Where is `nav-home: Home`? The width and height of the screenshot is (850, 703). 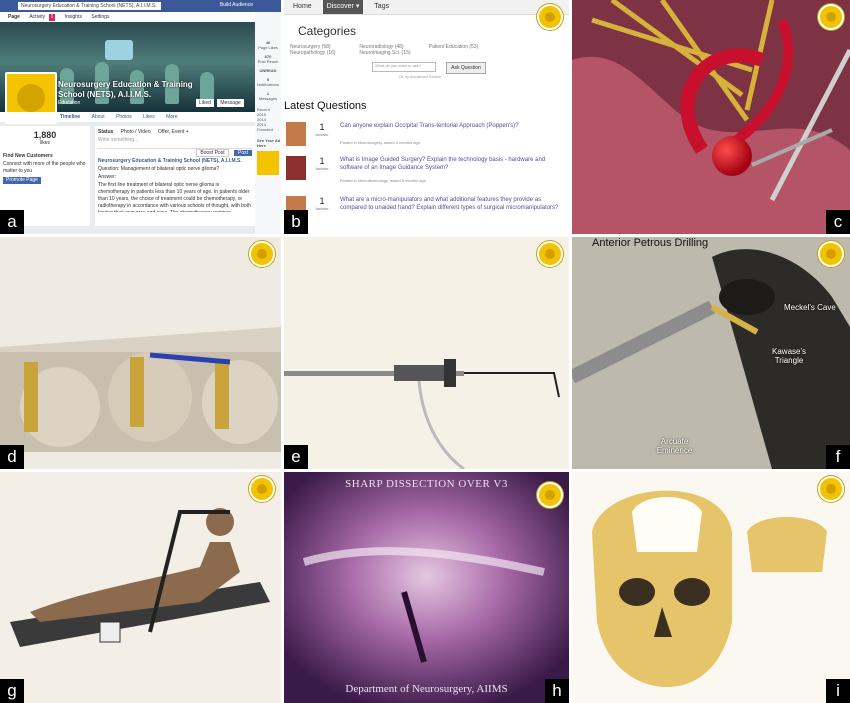
nav-home: Home is located at coordinates (302, 7).